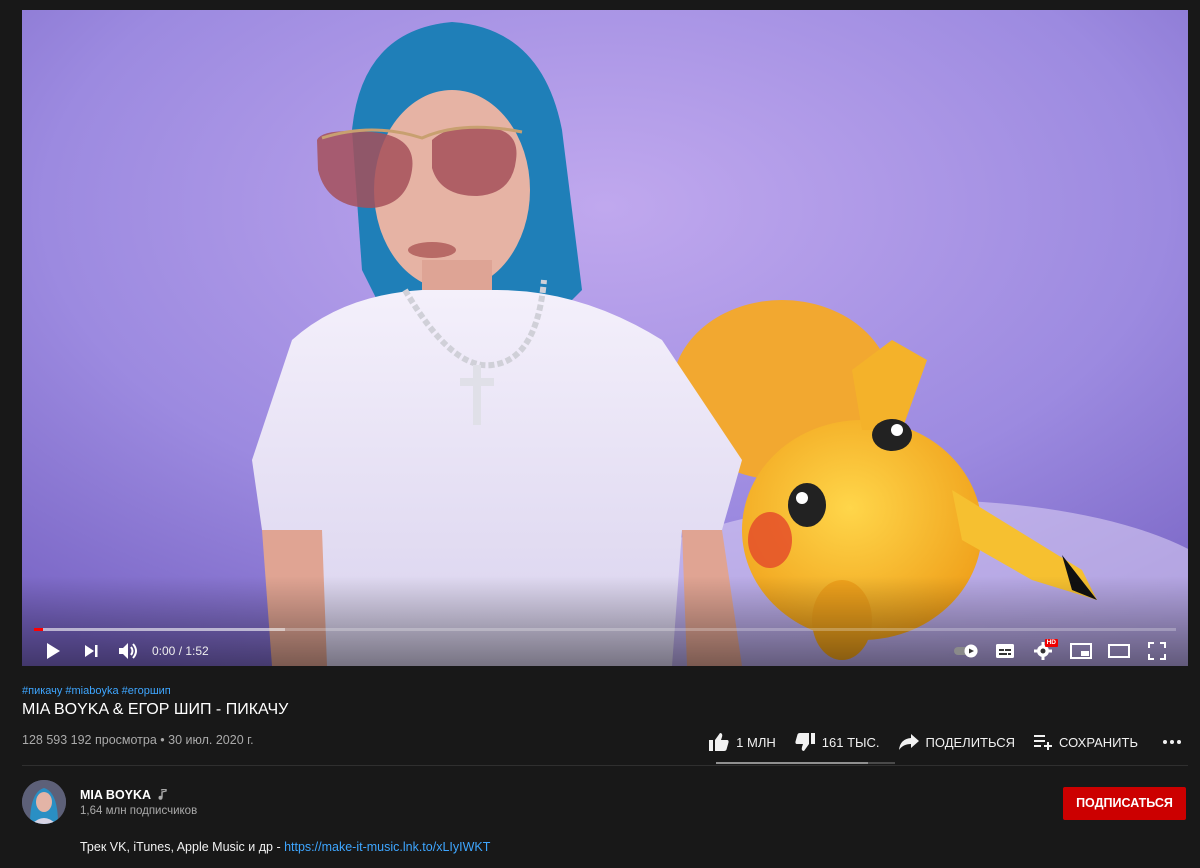 The height and width of the screenshot is (868, 1200). What do you see at coordinates (182, 847) in the screenshot?
I see `description-text: Трек VK, iTunes, Apple Music и др -` at bounding box center [182, 847].